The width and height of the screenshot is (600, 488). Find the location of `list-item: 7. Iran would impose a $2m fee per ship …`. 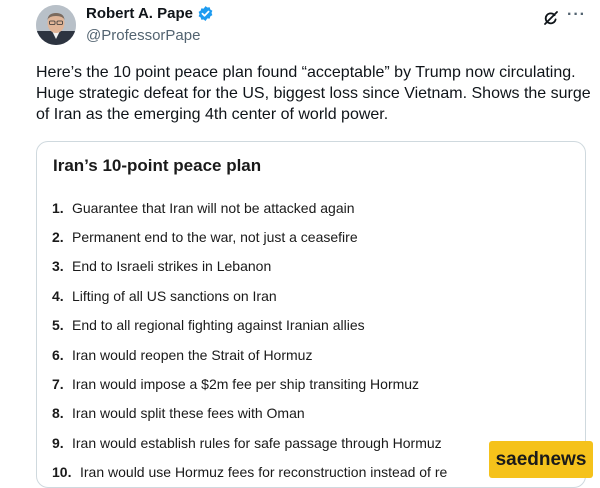

list-item: 7. Iran would impose a $2m fee per ship … is located at coordinates (317, 383).